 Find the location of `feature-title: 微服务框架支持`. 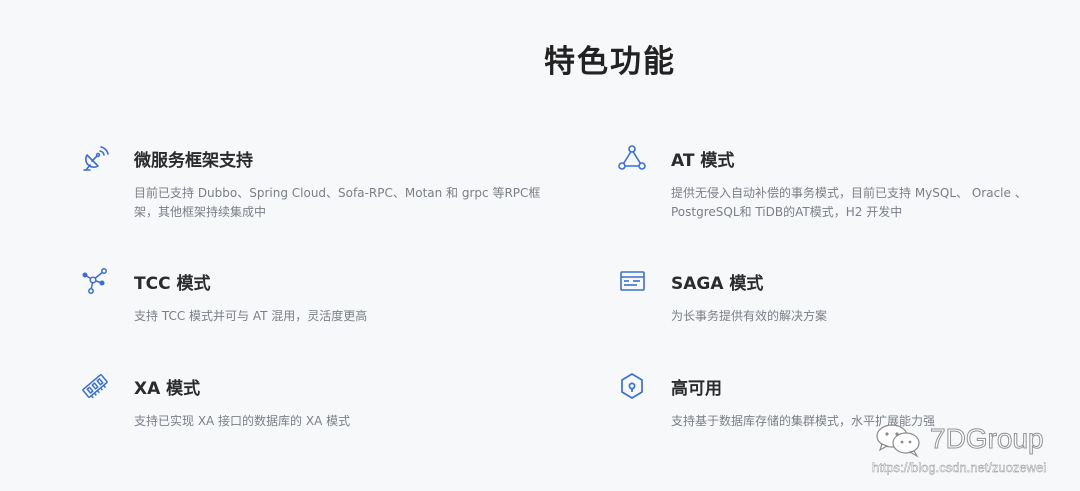

feature-title: 微服务框架支持 is located at coordinates (193, 161).